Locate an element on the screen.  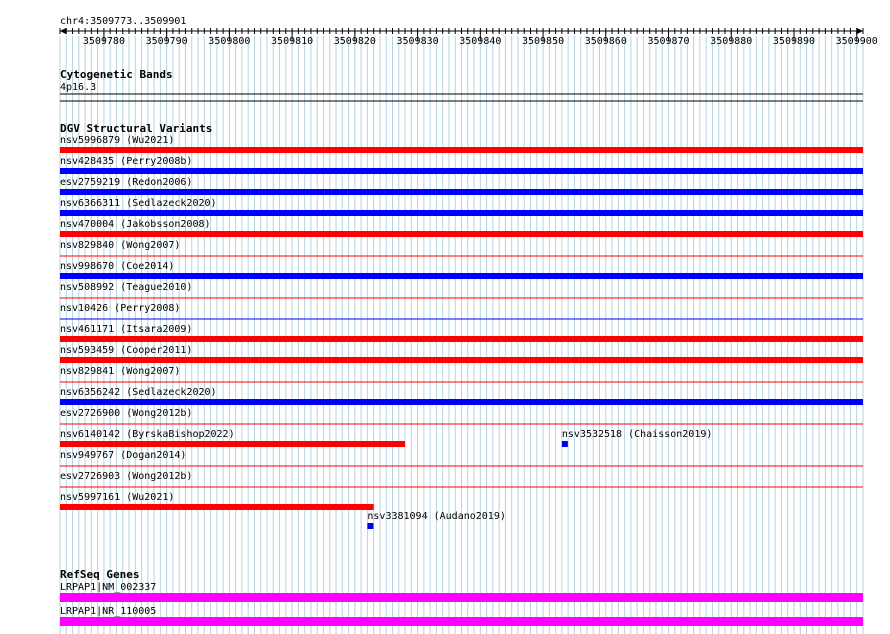
ruler-tick-label: 3509880 is located at coordinates (731, 41).